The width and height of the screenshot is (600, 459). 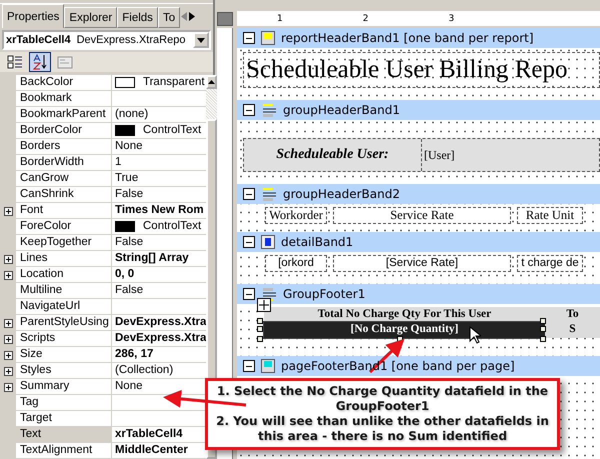 I want to click on panel-tab: To, so click(x=169, y=17).